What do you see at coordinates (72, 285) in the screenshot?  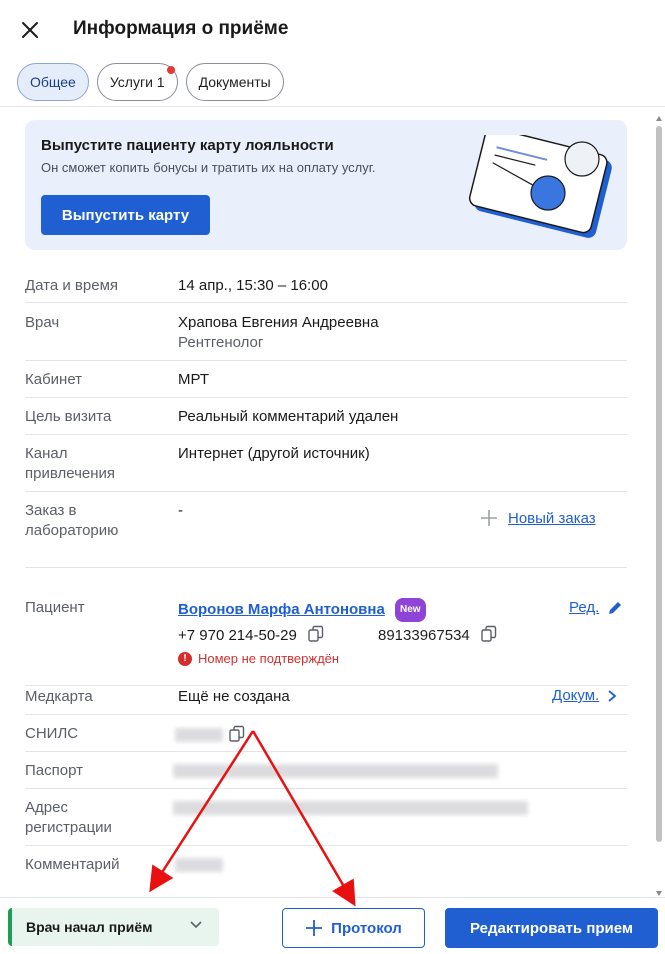 I see `datetime-label: Дата и время` at bounding box center [72, 285].